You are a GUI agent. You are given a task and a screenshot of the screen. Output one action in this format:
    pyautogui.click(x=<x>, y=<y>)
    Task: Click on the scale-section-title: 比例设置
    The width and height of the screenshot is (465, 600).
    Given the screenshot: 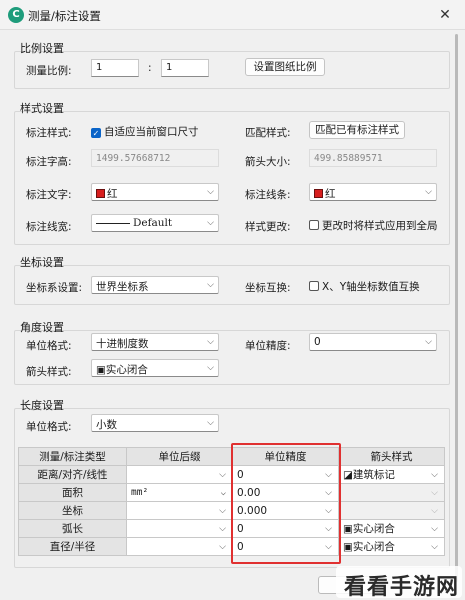 What is the action you would take?
    pyautogui.click(x=42, y=48)
    